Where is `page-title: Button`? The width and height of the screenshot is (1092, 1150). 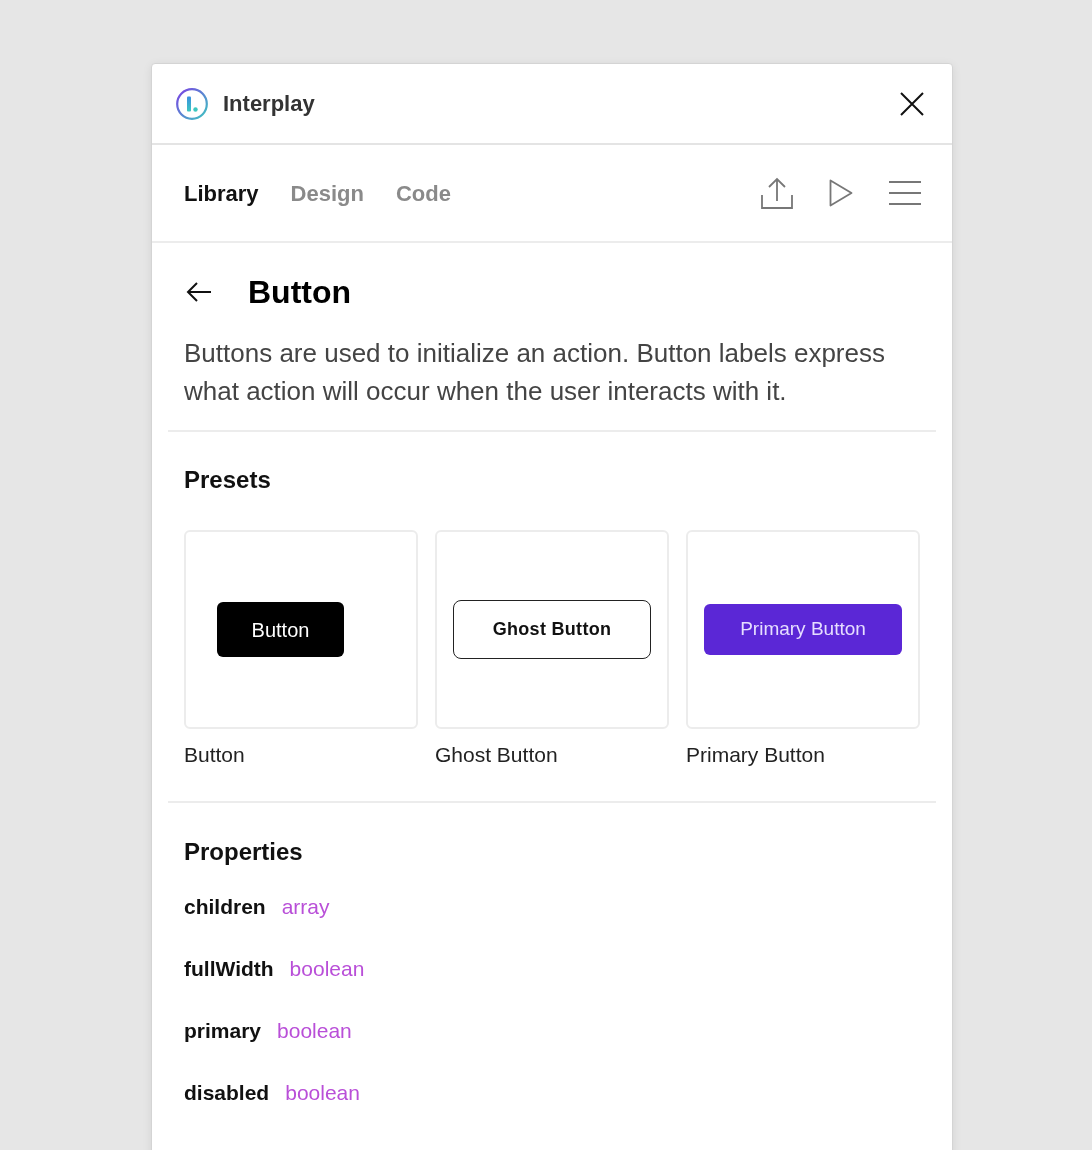
page-title: Button is located at coordinates (300, 292).